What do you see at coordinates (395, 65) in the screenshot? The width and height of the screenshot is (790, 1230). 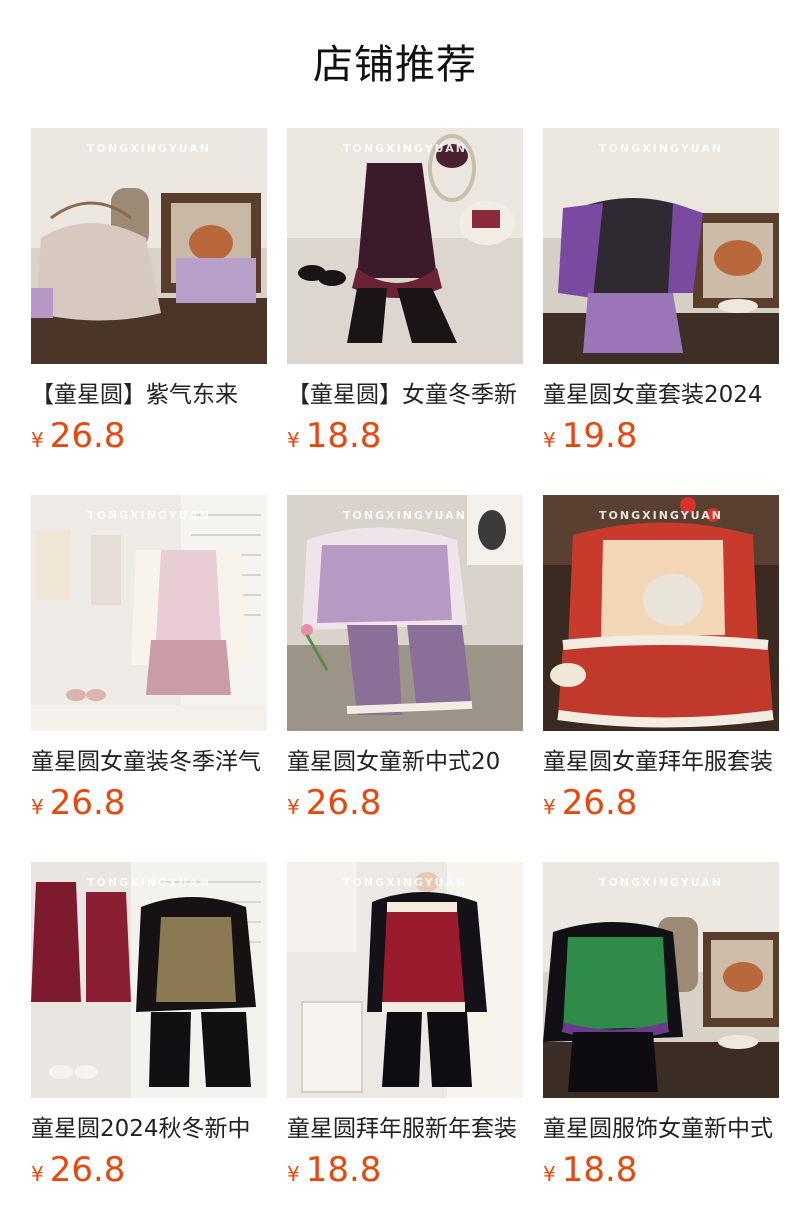 I see `page-title: 店铺推荐` at bounding box center [395, 65].